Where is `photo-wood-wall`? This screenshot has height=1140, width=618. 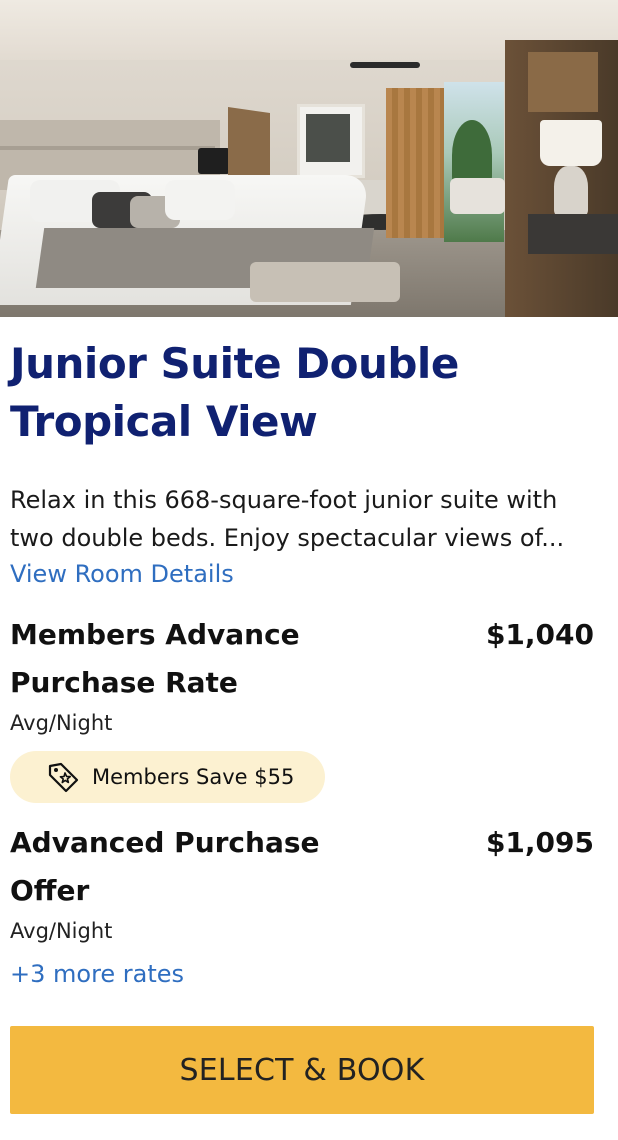 photo-wood-wall is located at coordinates (415, 163).